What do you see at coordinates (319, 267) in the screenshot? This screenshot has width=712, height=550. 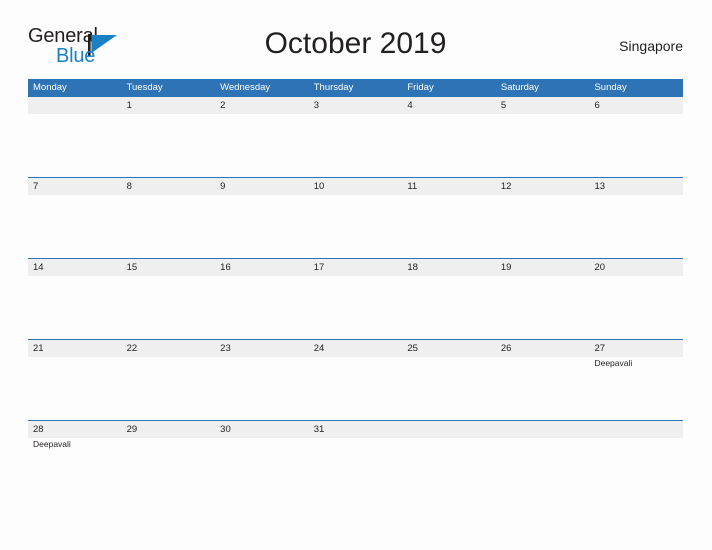 I see `day-number: 17` at bounding box center [319, 267].